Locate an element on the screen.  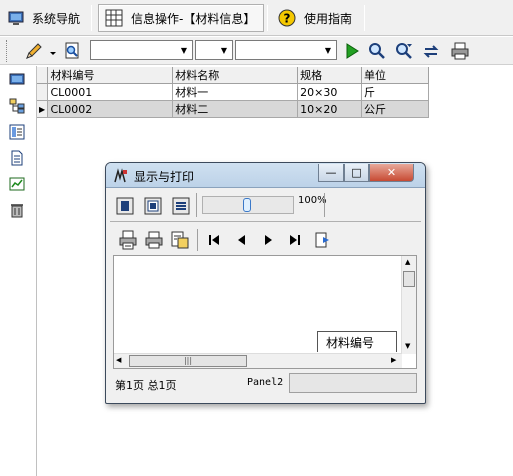
filter-combo-2: ▼ is located at coordinates (214, 50).